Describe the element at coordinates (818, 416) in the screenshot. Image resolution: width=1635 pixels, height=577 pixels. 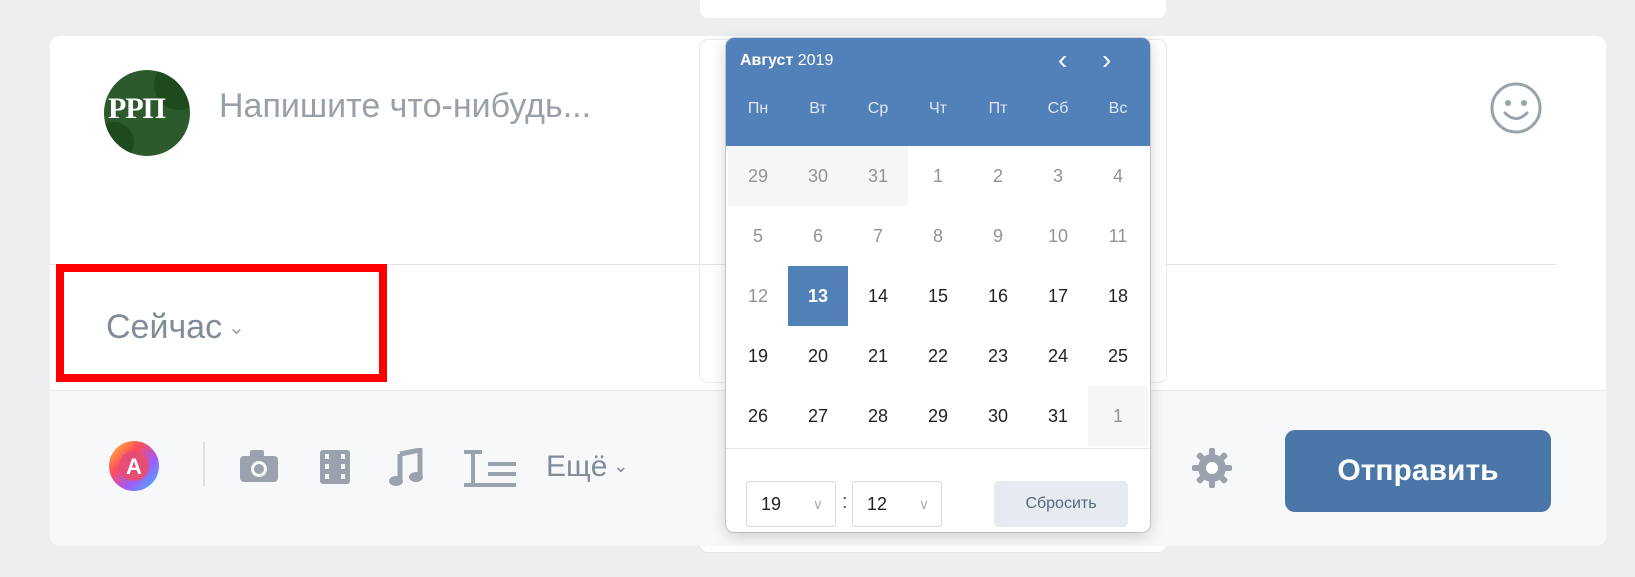
I see `calendar-day: 27` at that location.